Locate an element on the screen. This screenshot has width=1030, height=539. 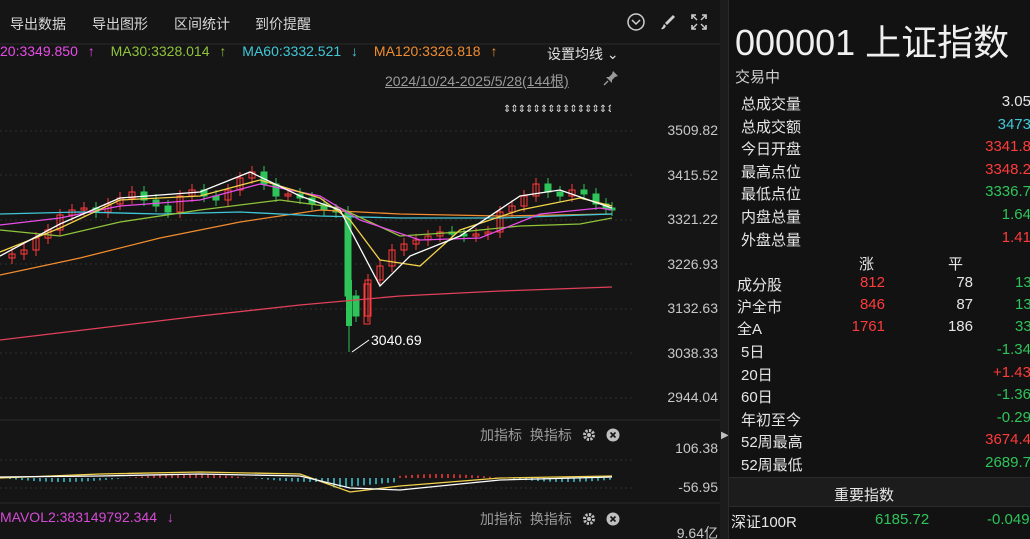
stat-row: 最低点位 3336.7 is located at coordinates (885, 194).